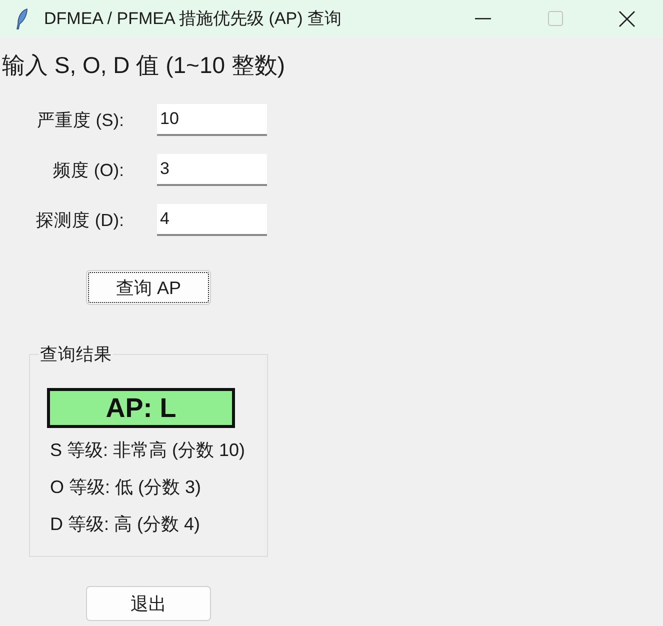  What do you see at coordinates (126, 487) in the screenshot?
I see `result-line: O 等级: 低 (分数 3)` at bounding box center [126, 487].